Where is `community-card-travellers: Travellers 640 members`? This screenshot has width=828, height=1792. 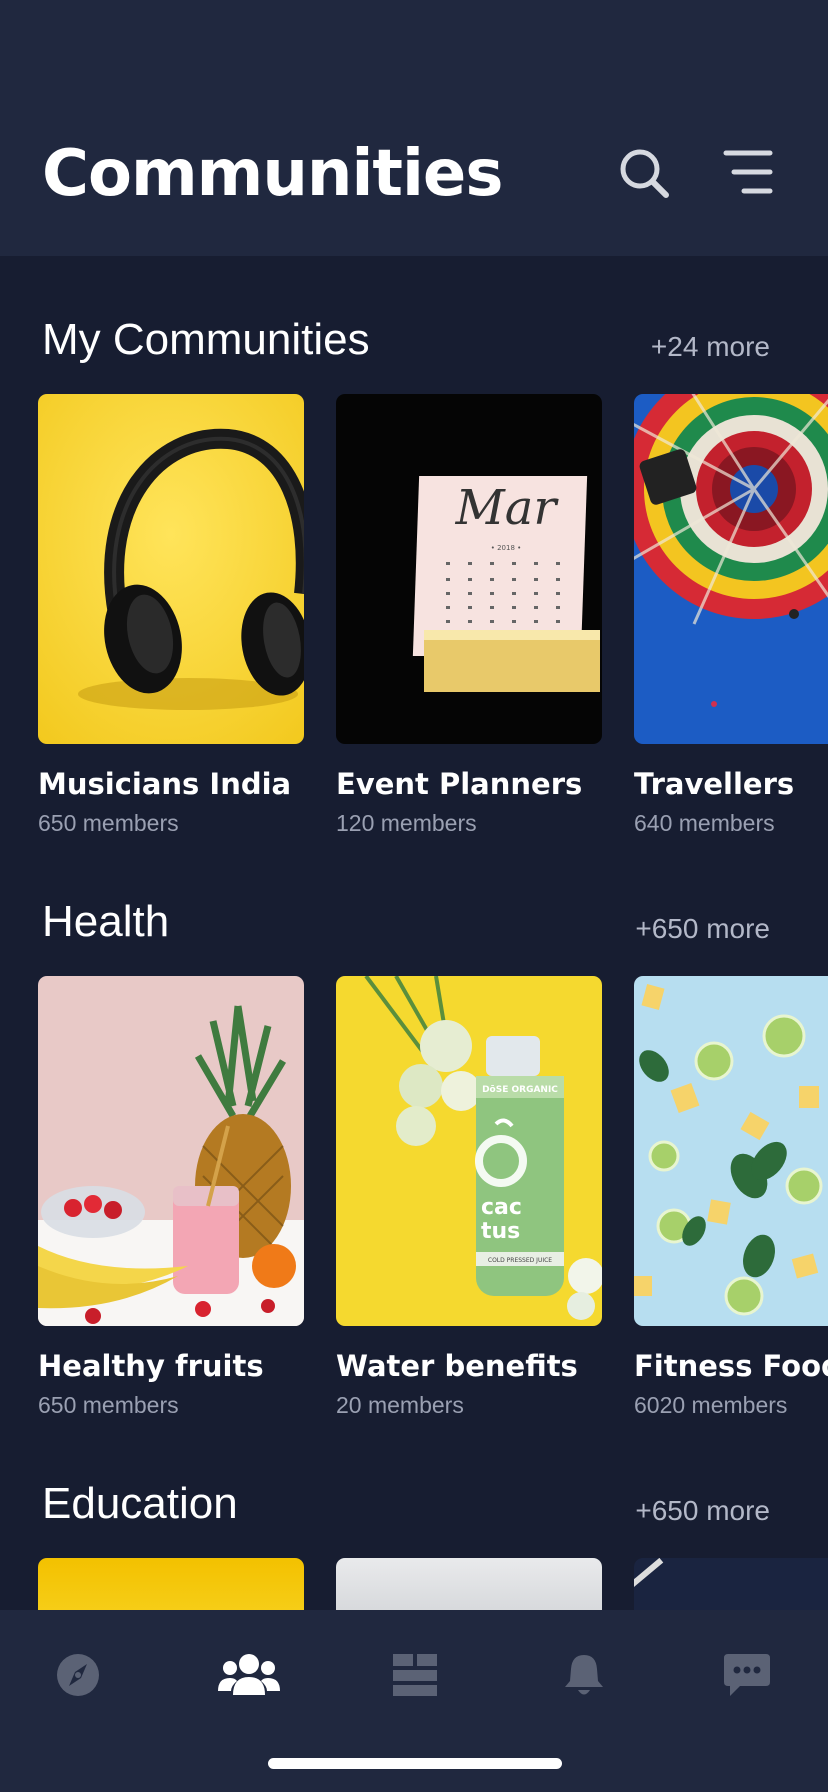
community-card-travellers: Travellers 640 members is located at coordinates (731, 616).